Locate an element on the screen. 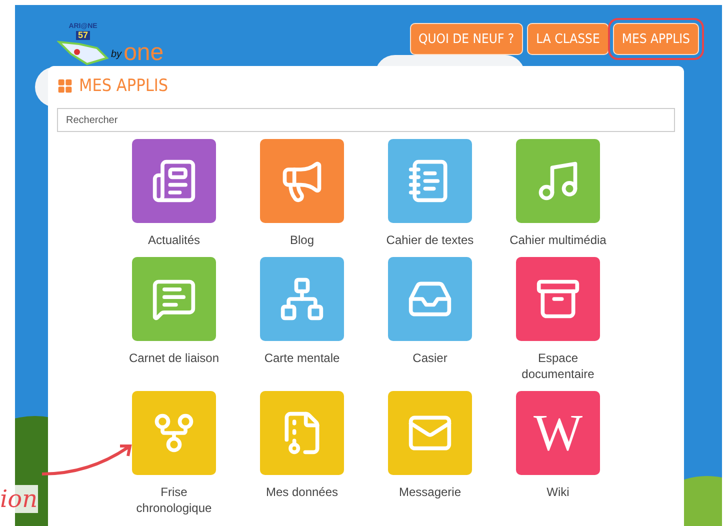 The width and height of the screenshot is (728, 526). nav-button: LA CLASSE is located at coordinates (568, 39).